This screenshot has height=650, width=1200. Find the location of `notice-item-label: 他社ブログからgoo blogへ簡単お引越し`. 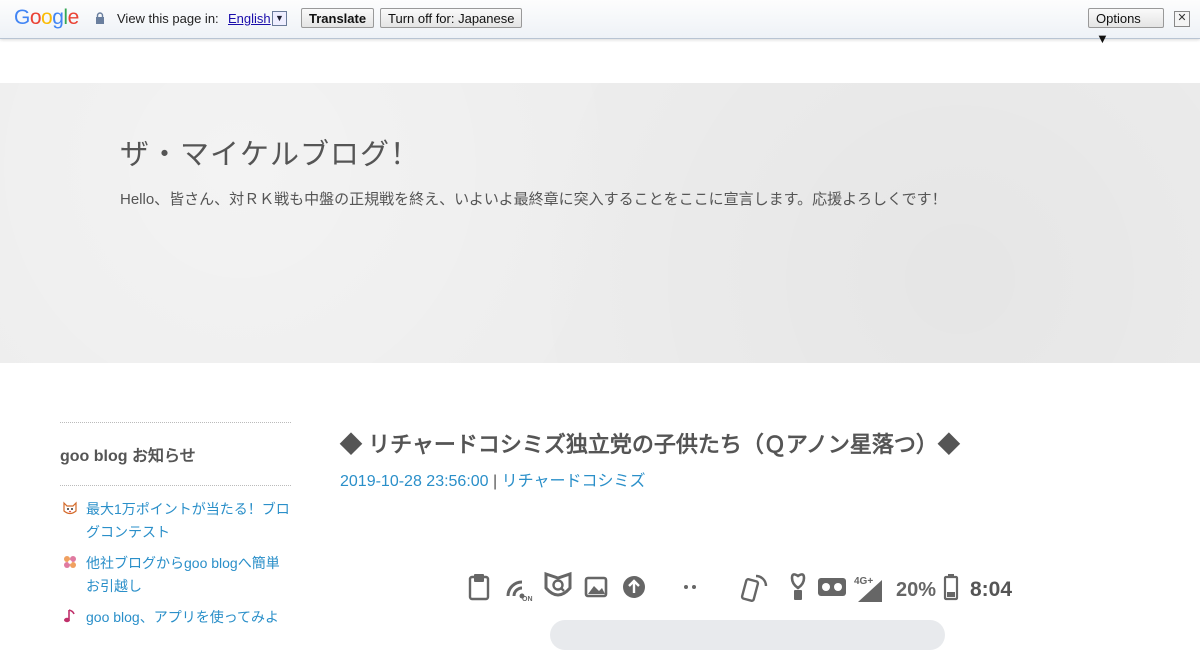

notice-item-label: 他社ブログからgoo blogへ簡単お引越し is located at coordinates (183, 574).